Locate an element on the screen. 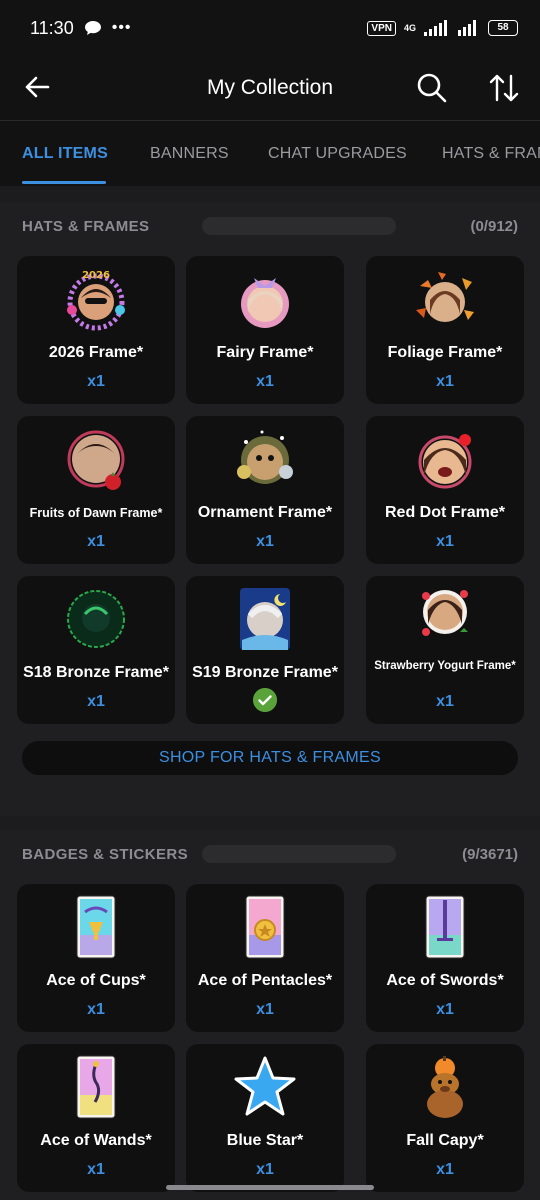  vpn-badge: VPN is located at coordinates (381, 28).